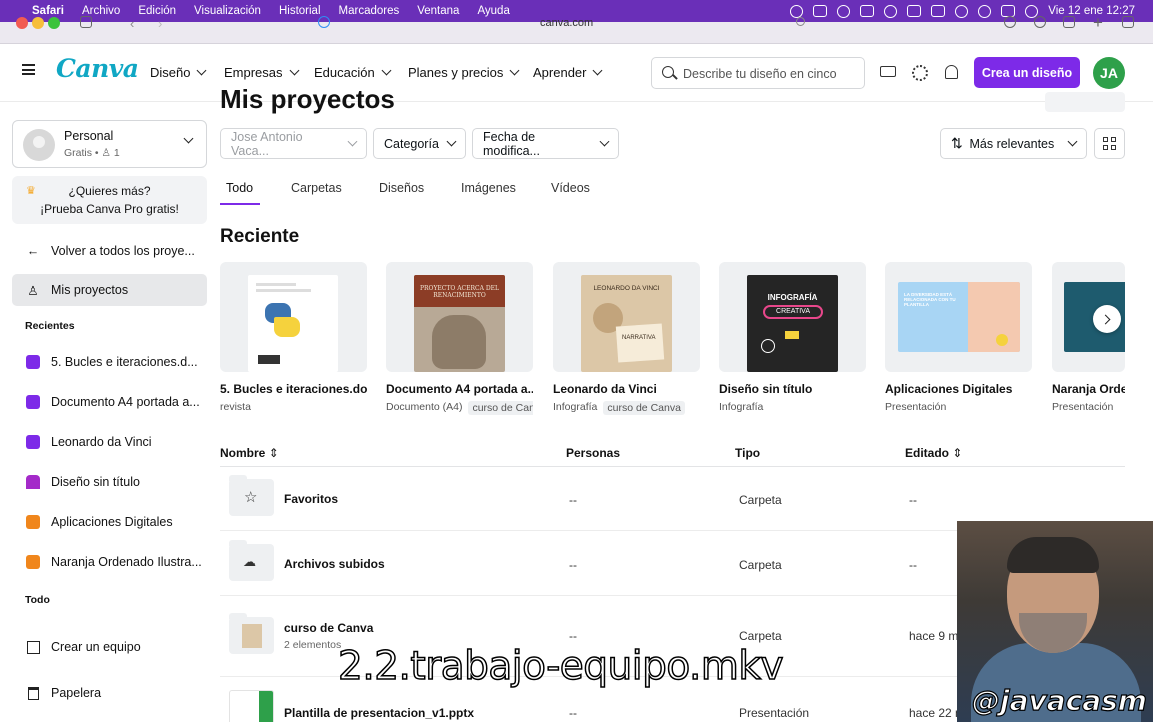  What do you see at coordinates (933, 453) in the screenshot?
I see `column-edited: Editado ⇕` at bounding box center [933, 453].